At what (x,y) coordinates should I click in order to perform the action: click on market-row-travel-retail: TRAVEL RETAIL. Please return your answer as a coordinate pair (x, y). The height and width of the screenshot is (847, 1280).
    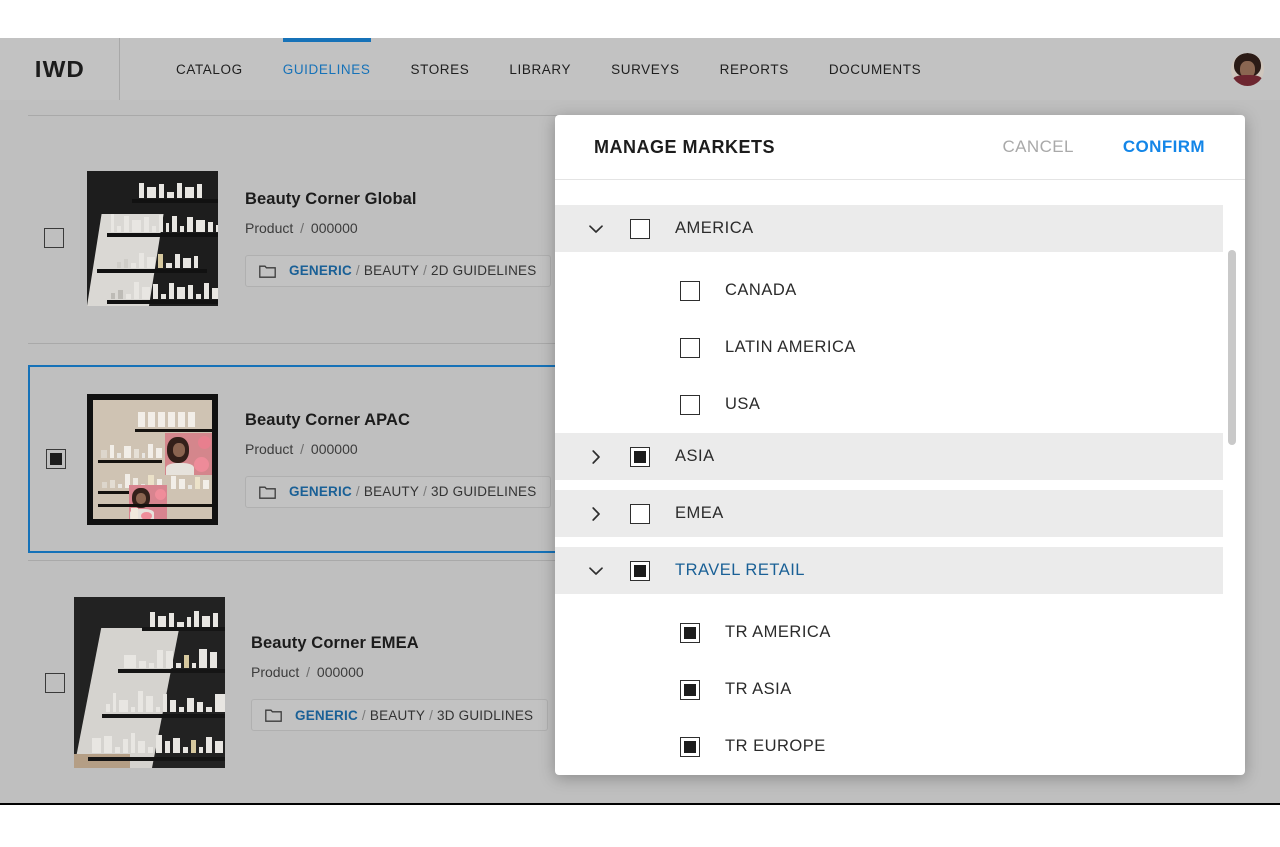
    Looking at the image, I should click on (889, 570).